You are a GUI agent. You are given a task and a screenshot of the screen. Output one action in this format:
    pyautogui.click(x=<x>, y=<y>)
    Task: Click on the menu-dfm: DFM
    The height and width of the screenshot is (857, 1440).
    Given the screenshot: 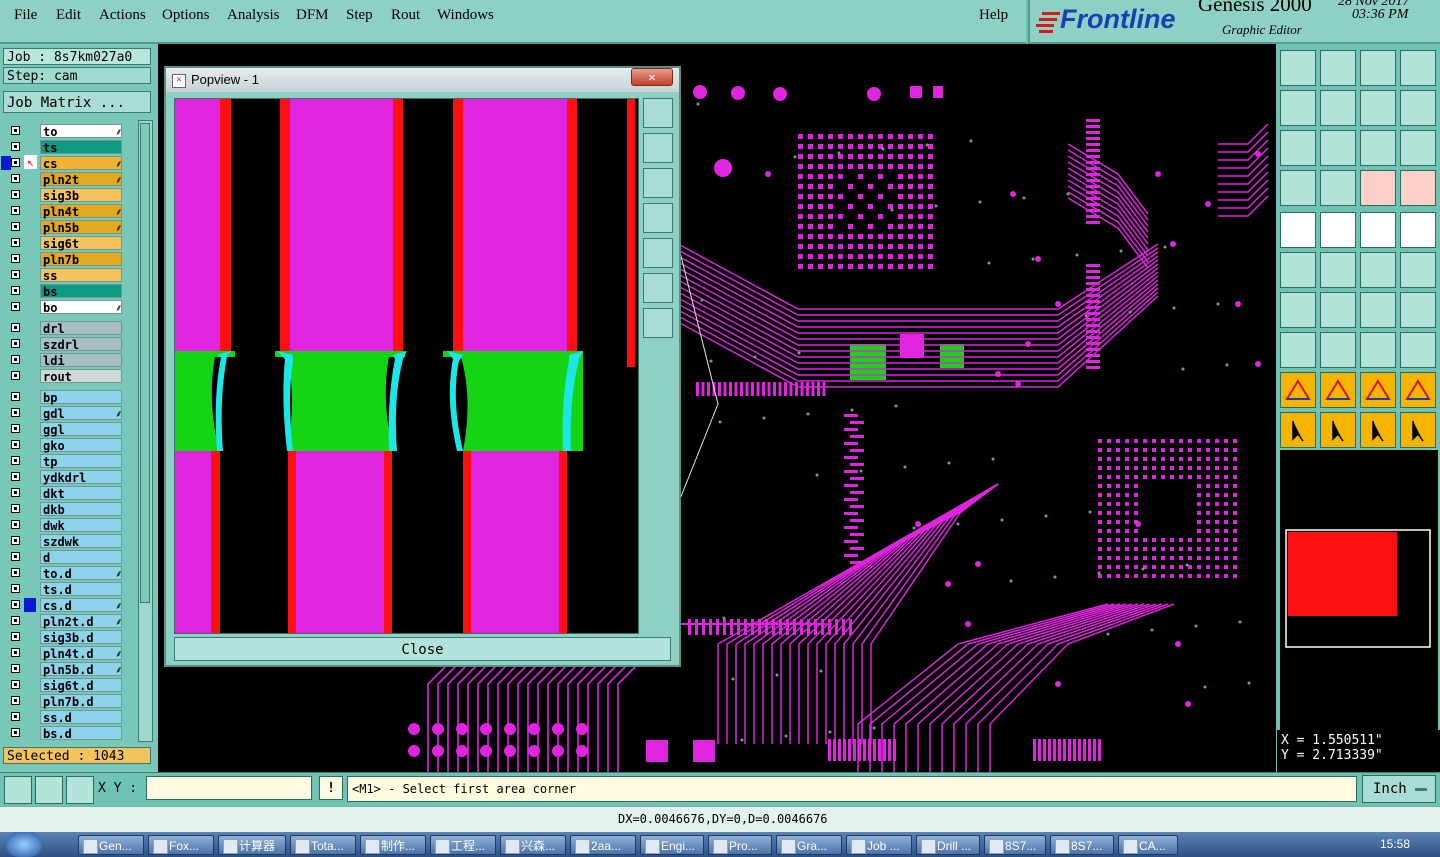 What is the action you would take?
    pyautogui.click(x=312, y=15)
    